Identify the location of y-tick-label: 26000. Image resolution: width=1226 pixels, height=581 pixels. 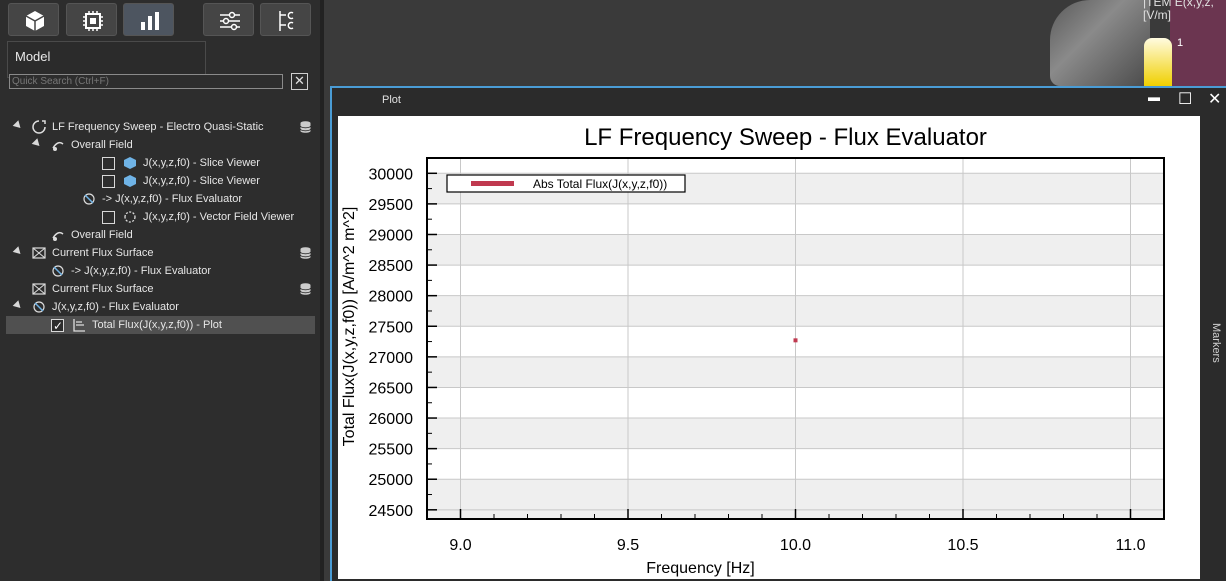
(391, 419).